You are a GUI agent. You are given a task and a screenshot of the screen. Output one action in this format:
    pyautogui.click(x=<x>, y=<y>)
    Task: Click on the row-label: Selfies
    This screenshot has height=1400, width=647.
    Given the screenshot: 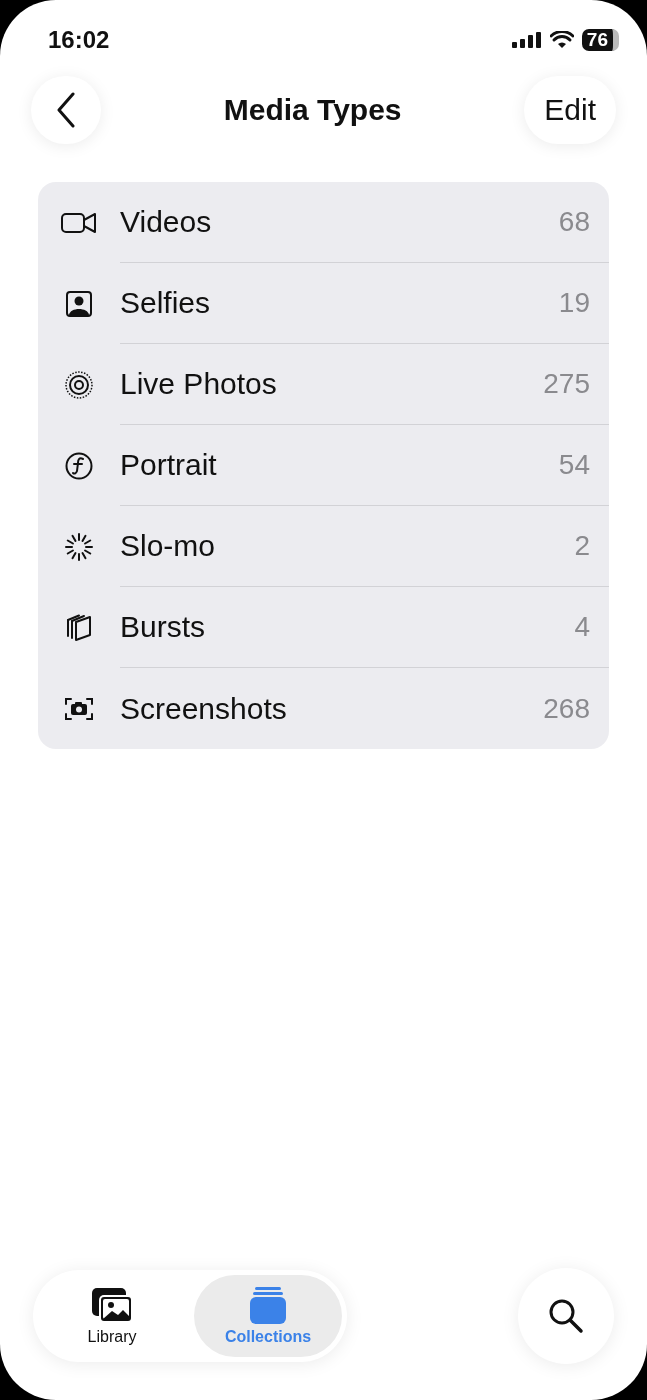 What is the action you would take?
    pyautogui.click(x=165, y=303)
    